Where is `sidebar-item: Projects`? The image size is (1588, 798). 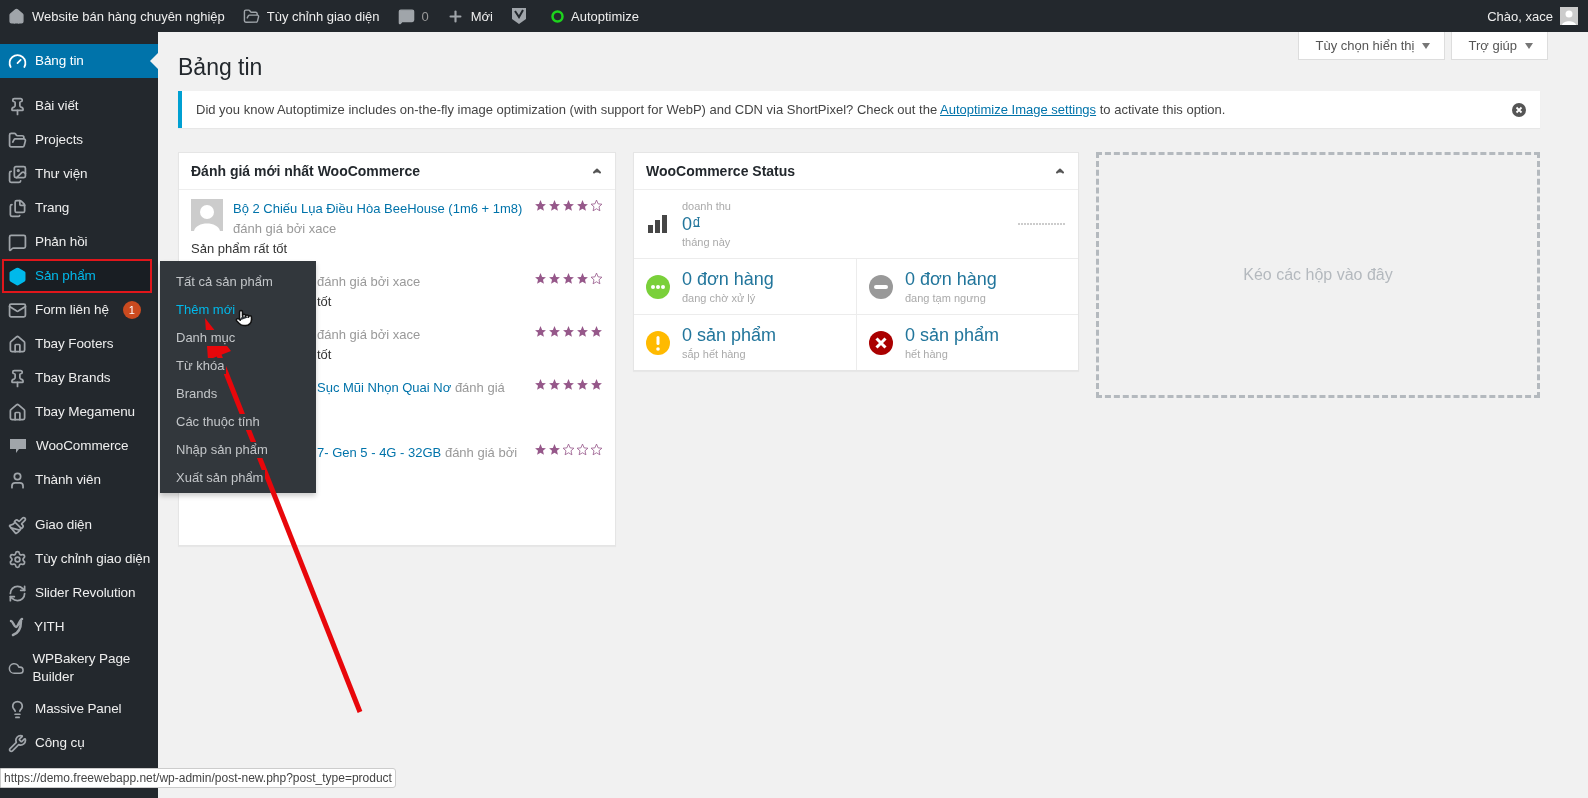
sidebar-item: Projects is located at coordinates (79, 140).